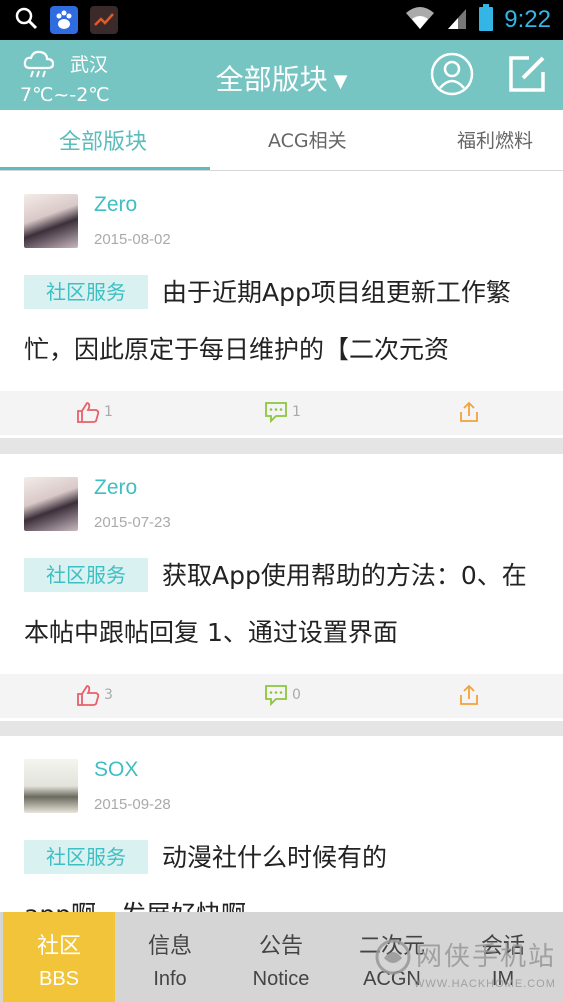 The height and width of the screenshot is (1002, 563). Describe the element at coordinates (280, 946) in the screenshot. I see `nav-label-zh: 公告` at that location.